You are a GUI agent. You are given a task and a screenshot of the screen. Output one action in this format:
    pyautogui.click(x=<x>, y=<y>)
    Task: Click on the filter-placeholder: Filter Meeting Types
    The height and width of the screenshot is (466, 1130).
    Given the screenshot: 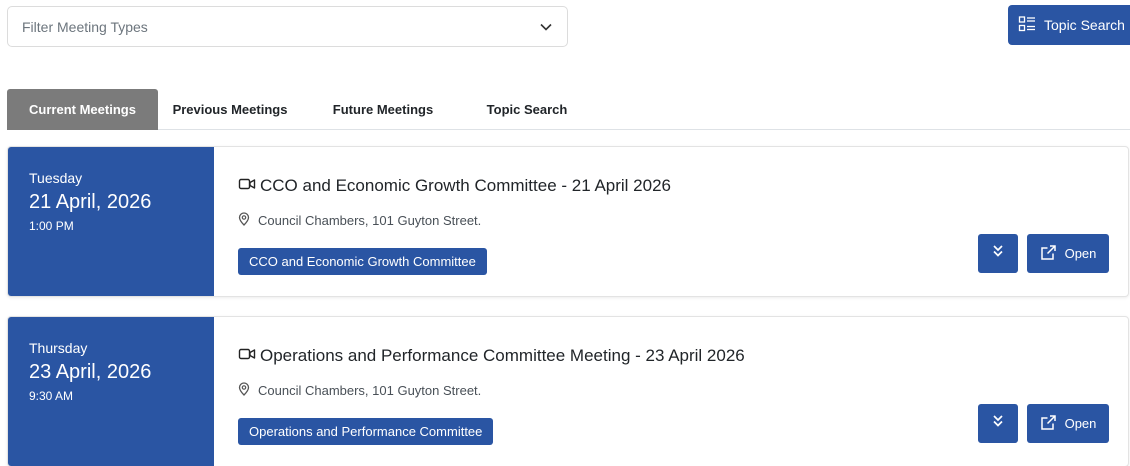 What is the action you would take?
    pyautogui.click(x=85, y=26)
    